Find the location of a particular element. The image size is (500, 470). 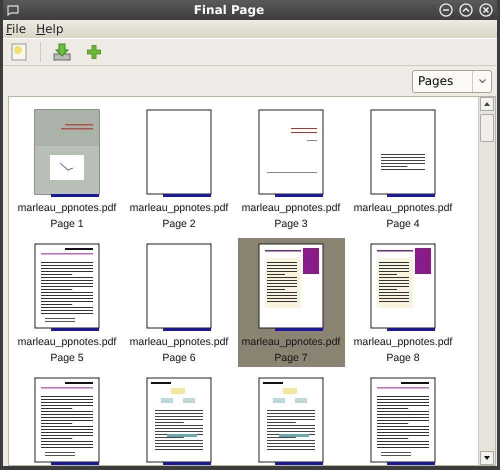

minimize-icon is located at coordinates (446, 10).